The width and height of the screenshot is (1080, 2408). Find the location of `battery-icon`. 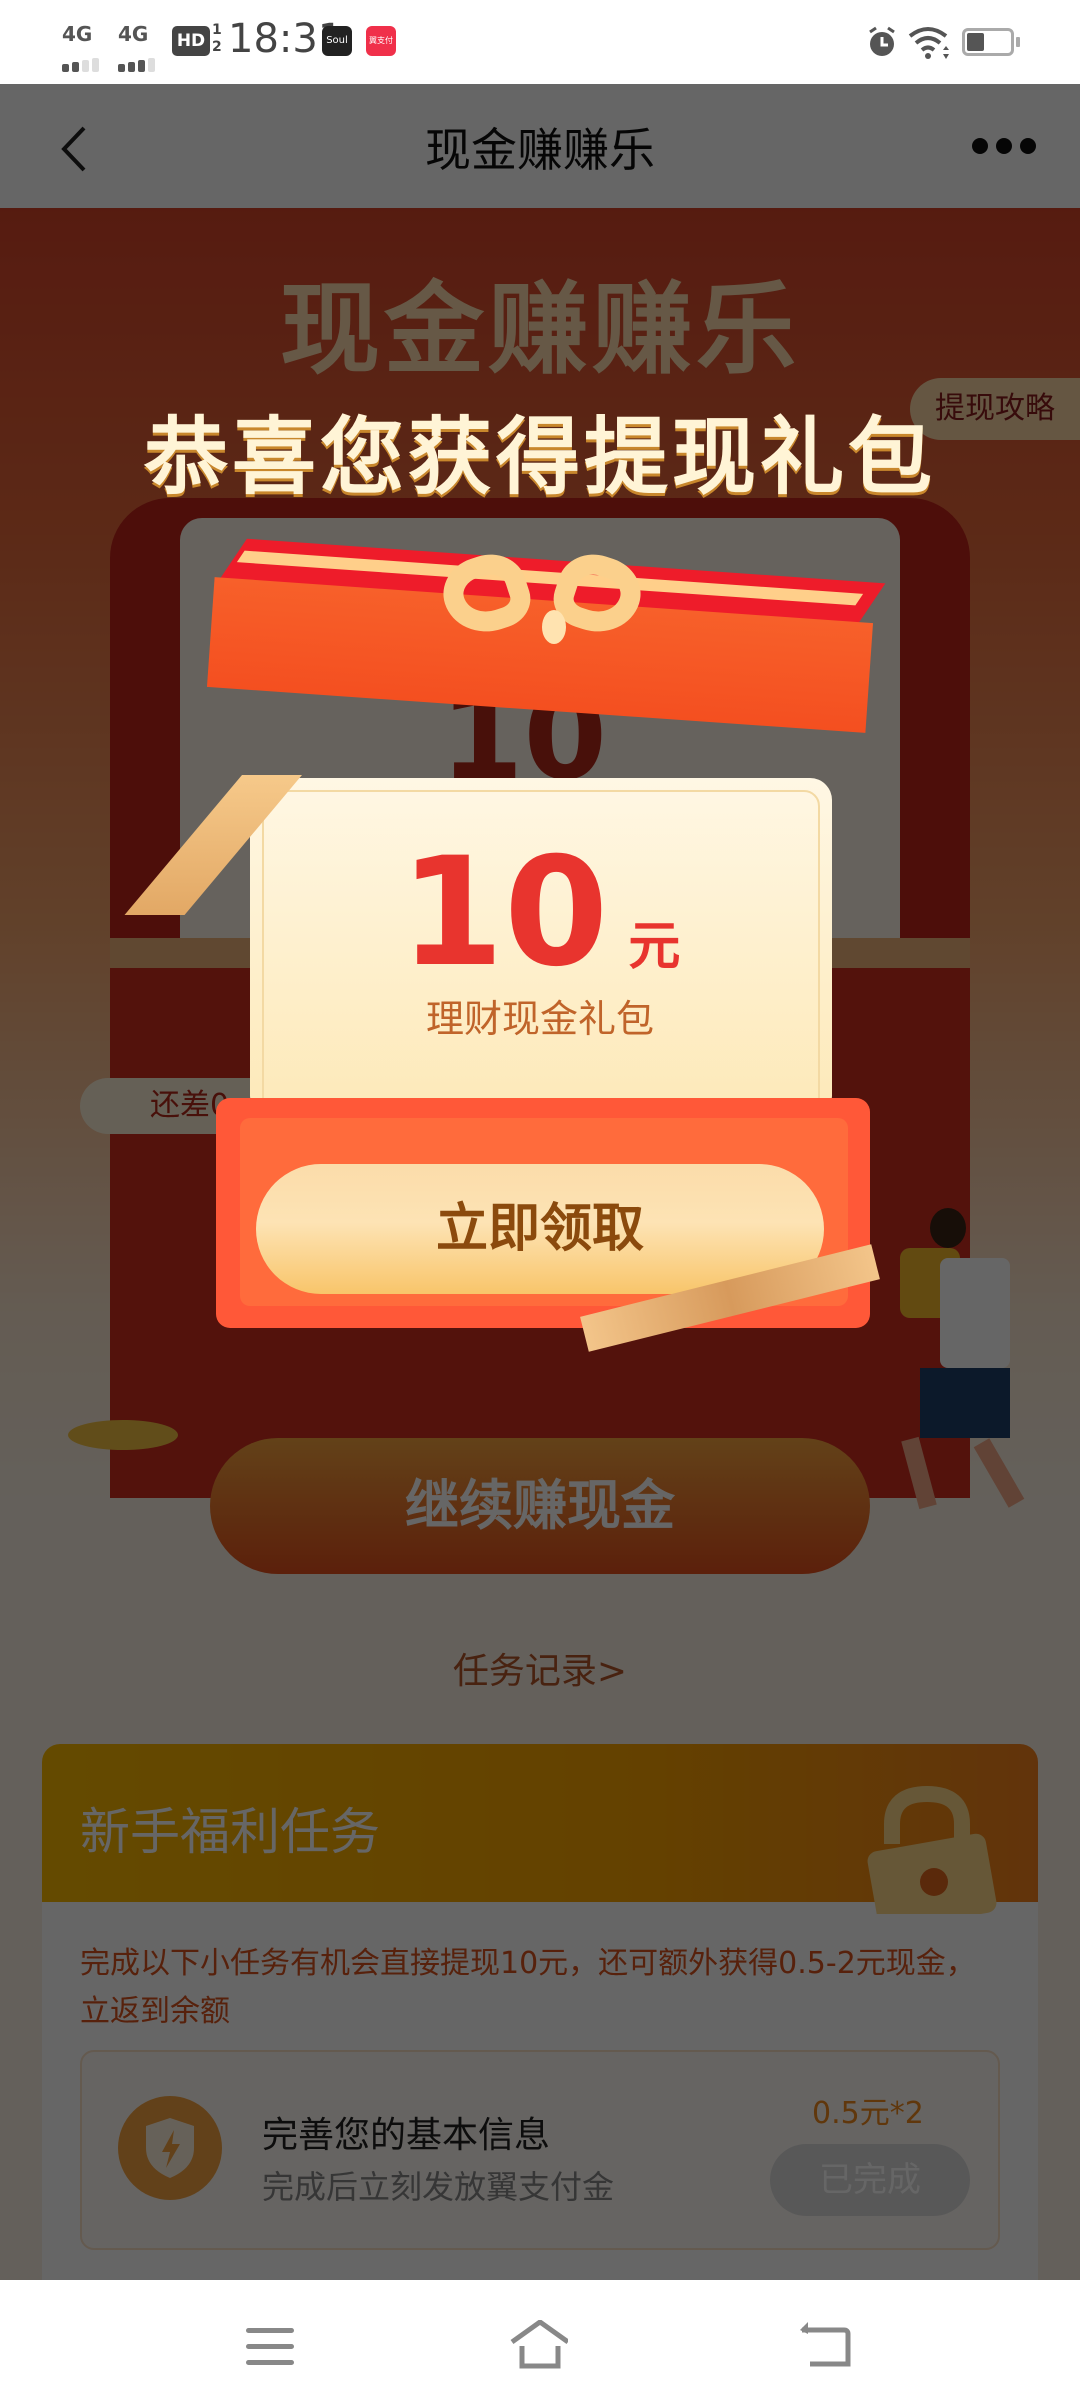

battery-icon is located at coordinates (988, 42).